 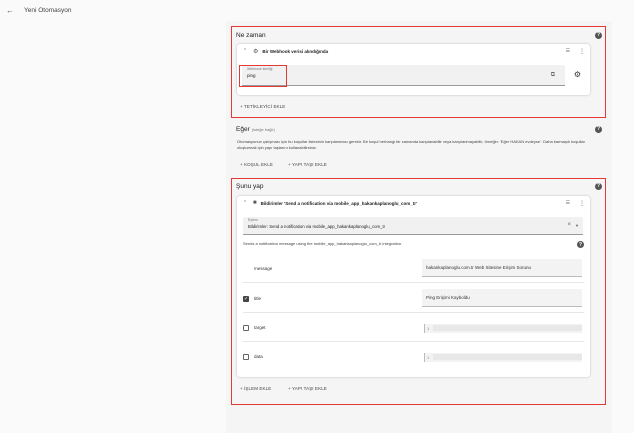 I want to click on top-app-bar: ← Yeni Otomasyon, so click(x=317, y=10).